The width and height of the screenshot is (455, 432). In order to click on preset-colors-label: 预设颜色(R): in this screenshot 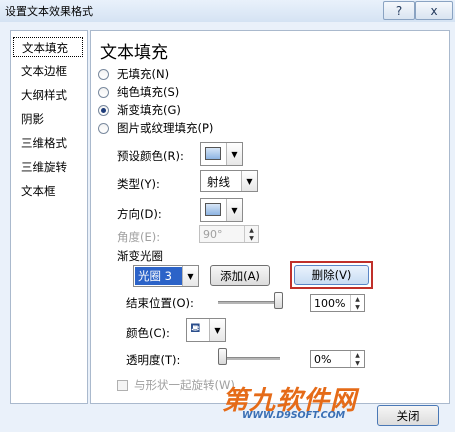, I will do `click(150, 156)`.